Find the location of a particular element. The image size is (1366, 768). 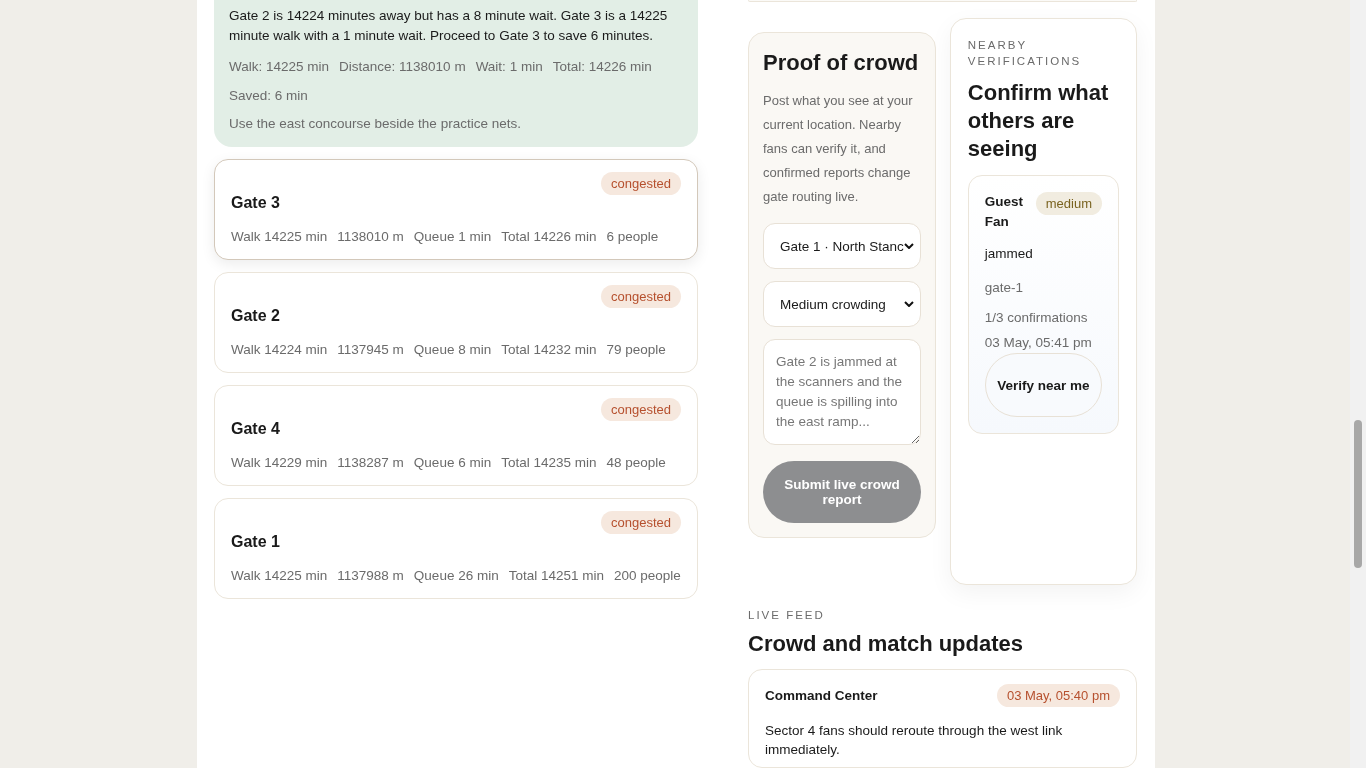

gate-card: Gate 2 congested Walk 14224 min 1137945 m Queue 8 min Total 14232 min 79 people is located at coordinates (456, 322).